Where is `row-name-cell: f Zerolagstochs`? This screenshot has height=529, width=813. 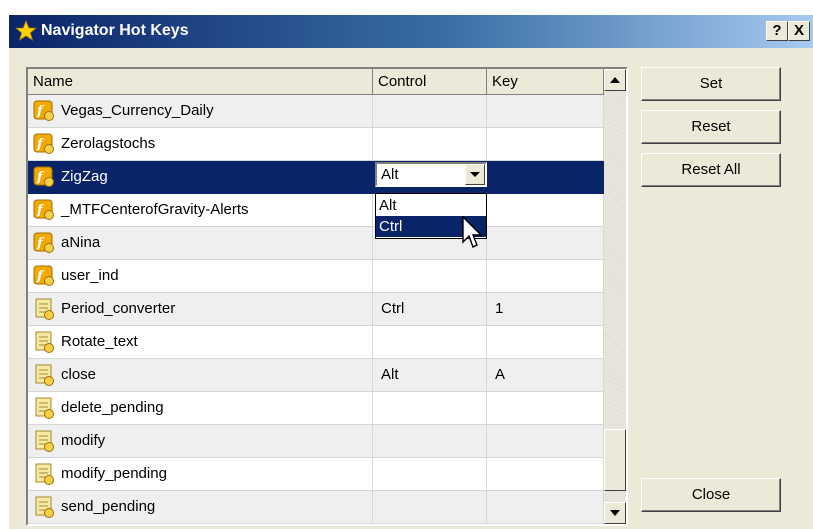
row-name-cell: f Zerolagstochs is located at coordinates (200, 144).